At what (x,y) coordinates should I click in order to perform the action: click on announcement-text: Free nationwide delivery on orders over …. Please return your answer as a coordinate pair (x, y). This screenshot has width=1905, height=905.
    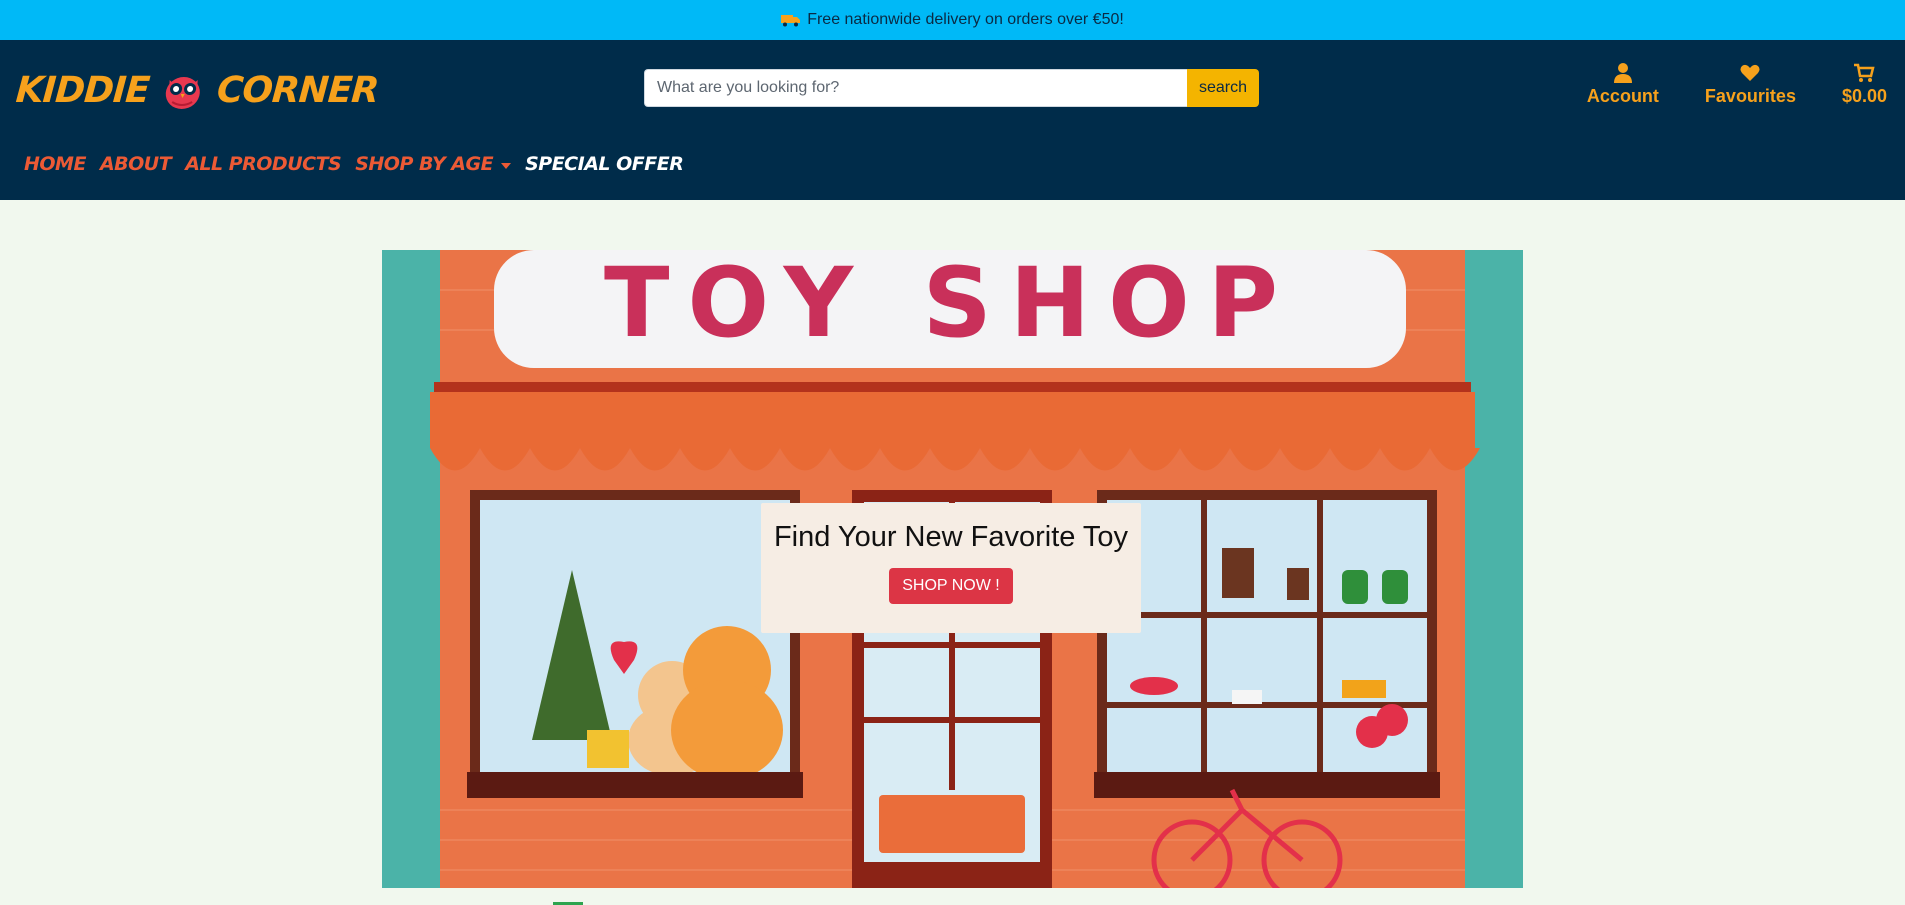
    Looking at the image, I should click on (965, 19).